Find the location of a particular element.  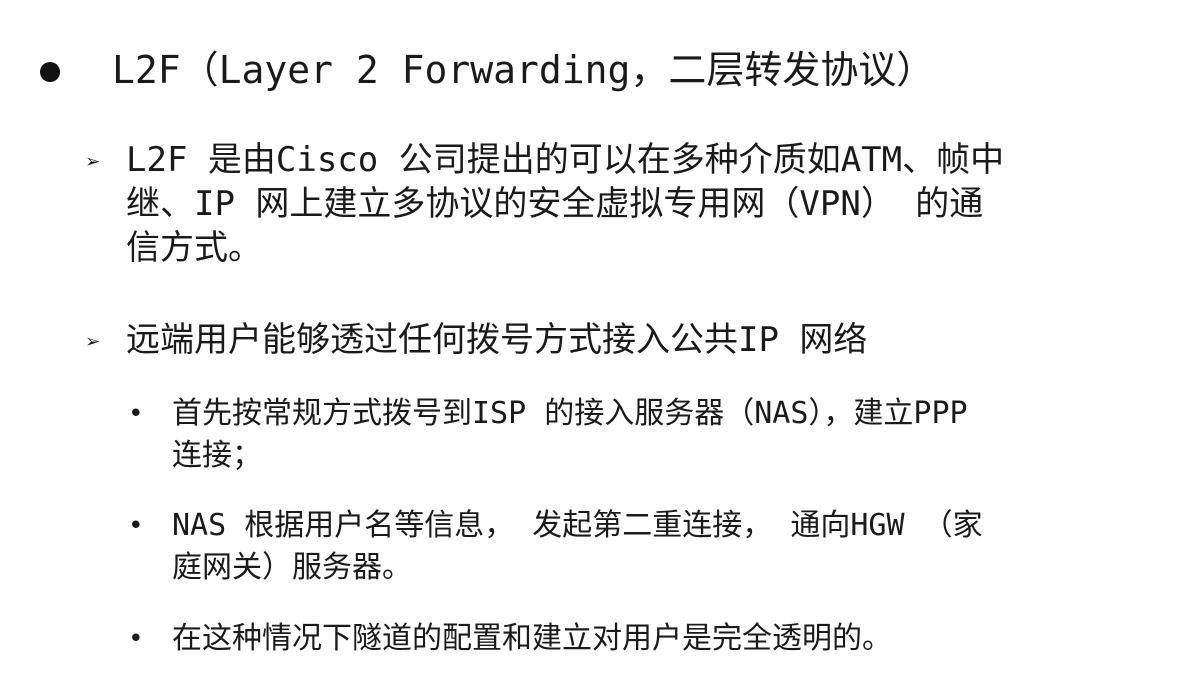

subpoint-text: NAS 根据用户名等信息， 发起第二重连接， 通向HGW （家 庭网关）服务器。 is located at coordinates (577, 546).